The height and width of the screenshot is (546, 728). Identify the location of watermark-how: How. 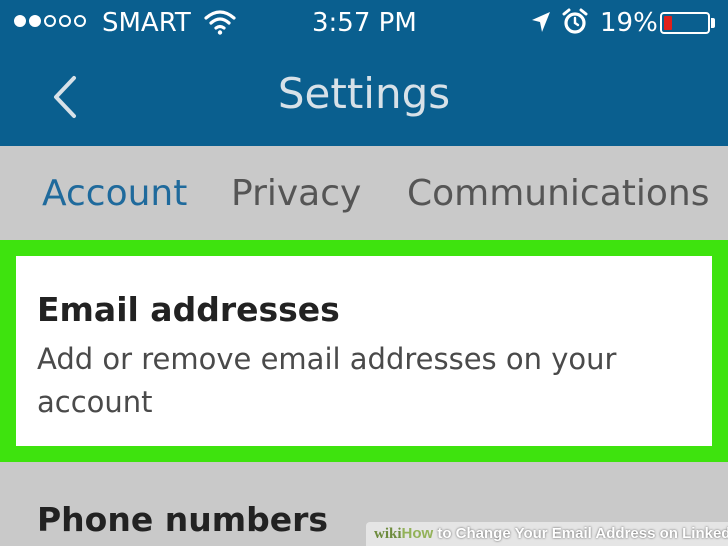
(417, 533).